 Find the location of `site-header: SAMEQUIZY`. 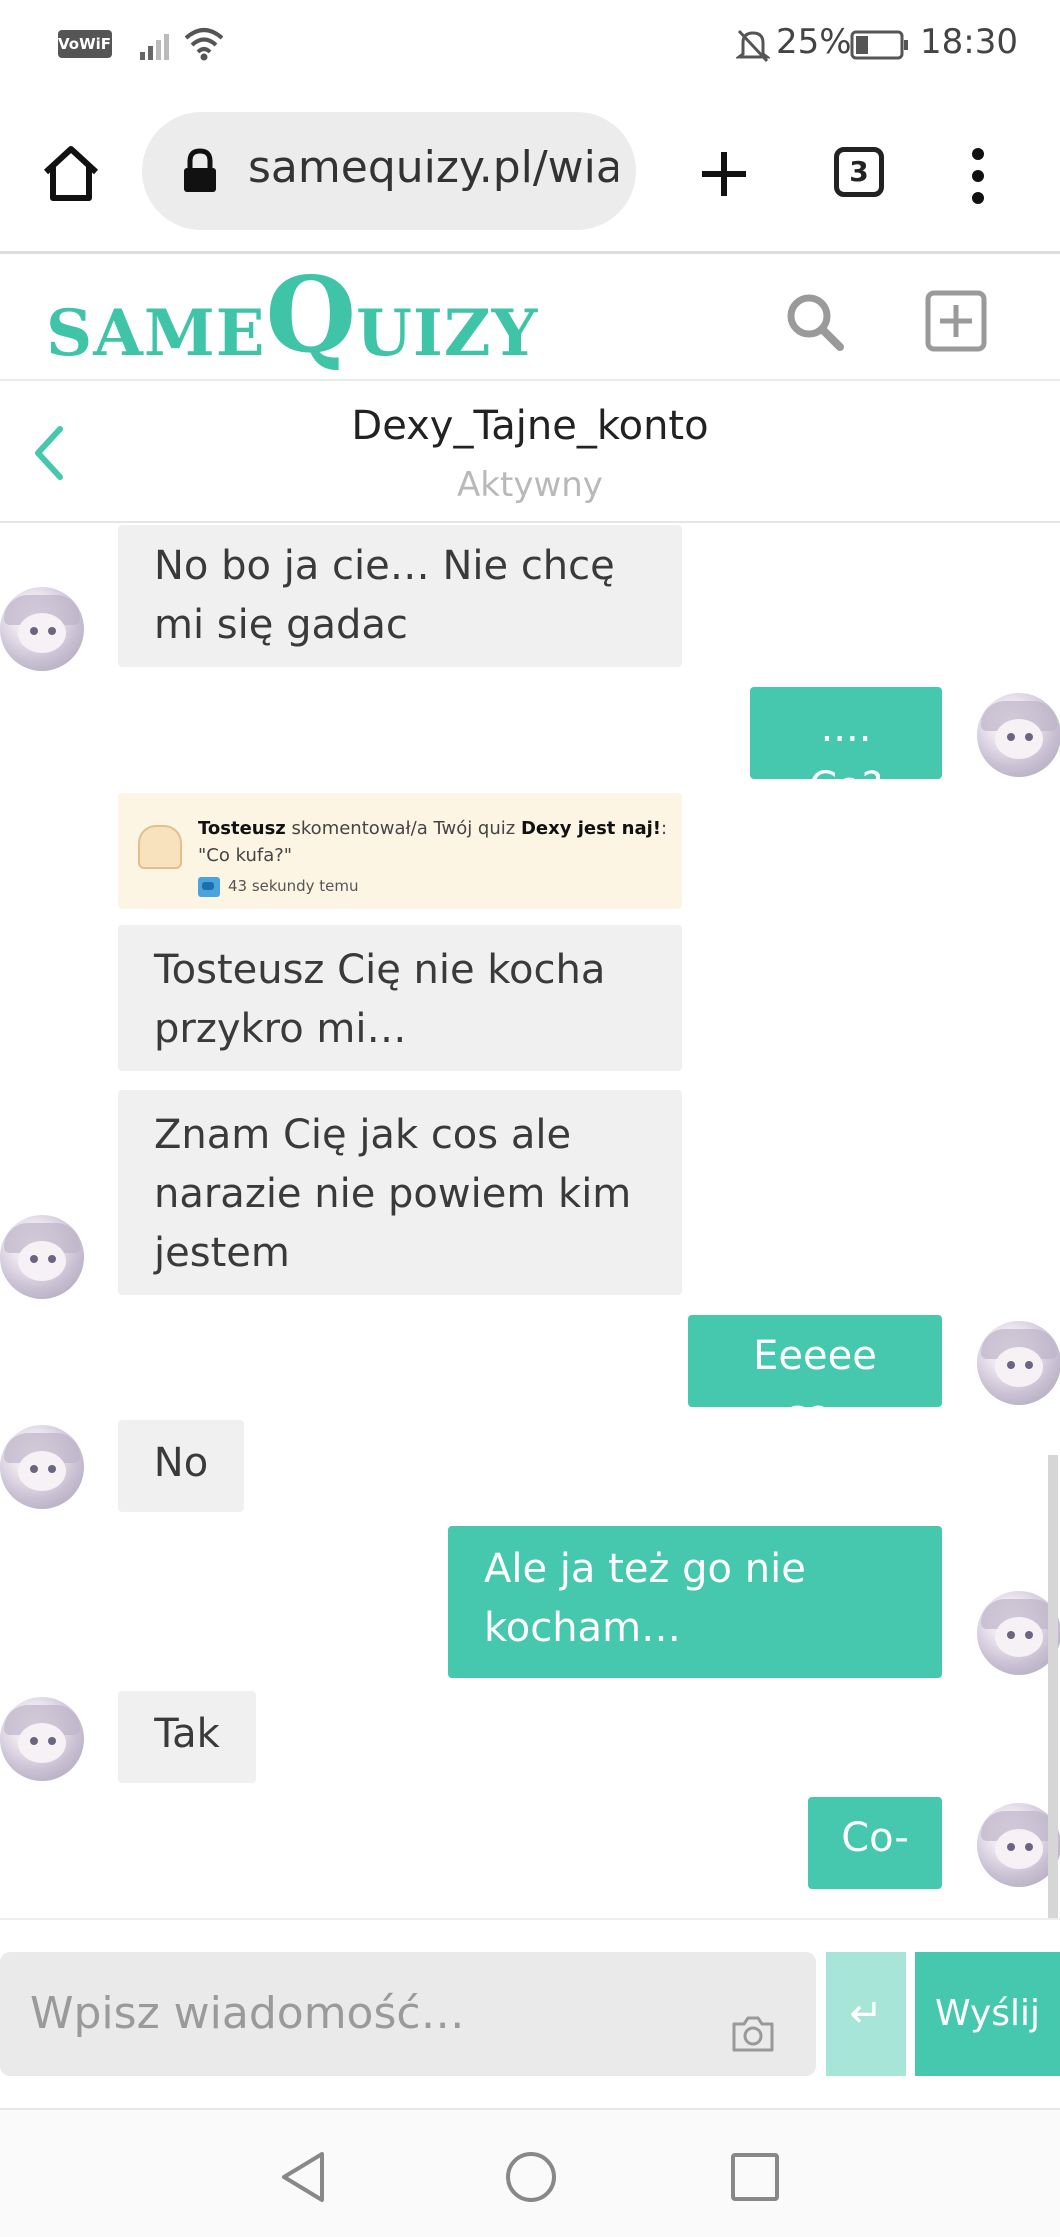

site-header: SAMEQUIZY is located at coordinates (530, 319).